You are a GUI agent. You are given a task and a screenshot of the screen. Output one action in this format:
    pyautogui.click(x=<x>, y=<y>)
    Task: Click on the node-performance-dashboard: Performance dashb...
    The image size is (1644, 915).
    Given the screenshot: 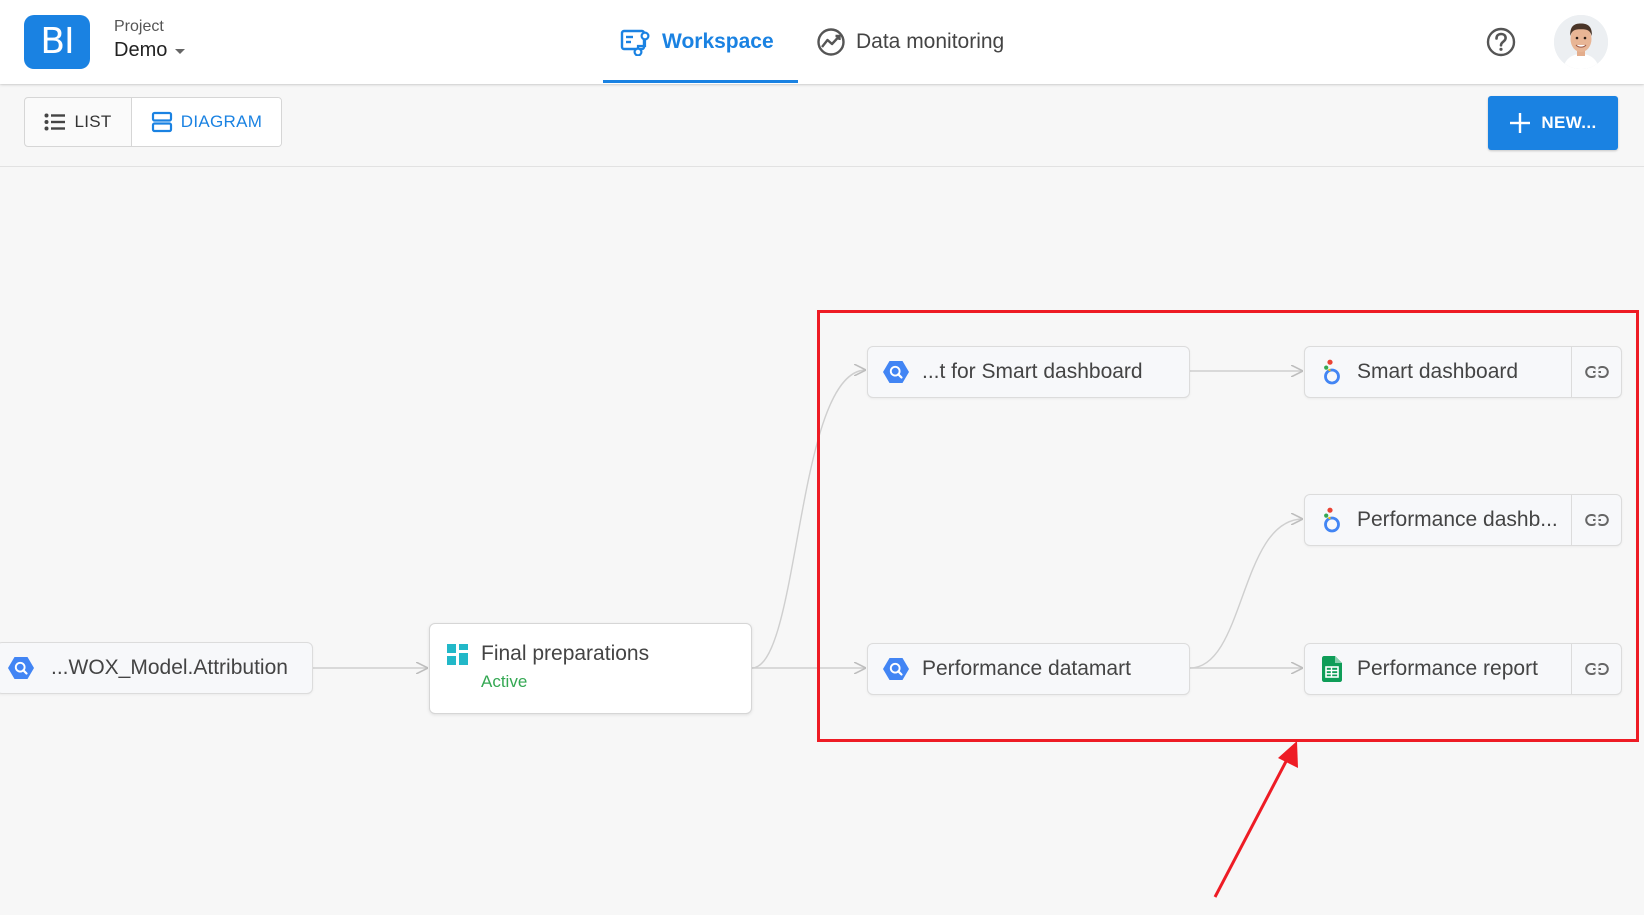 What is the action you would take?
    pyautogui.click(x=1463, y=520)
    